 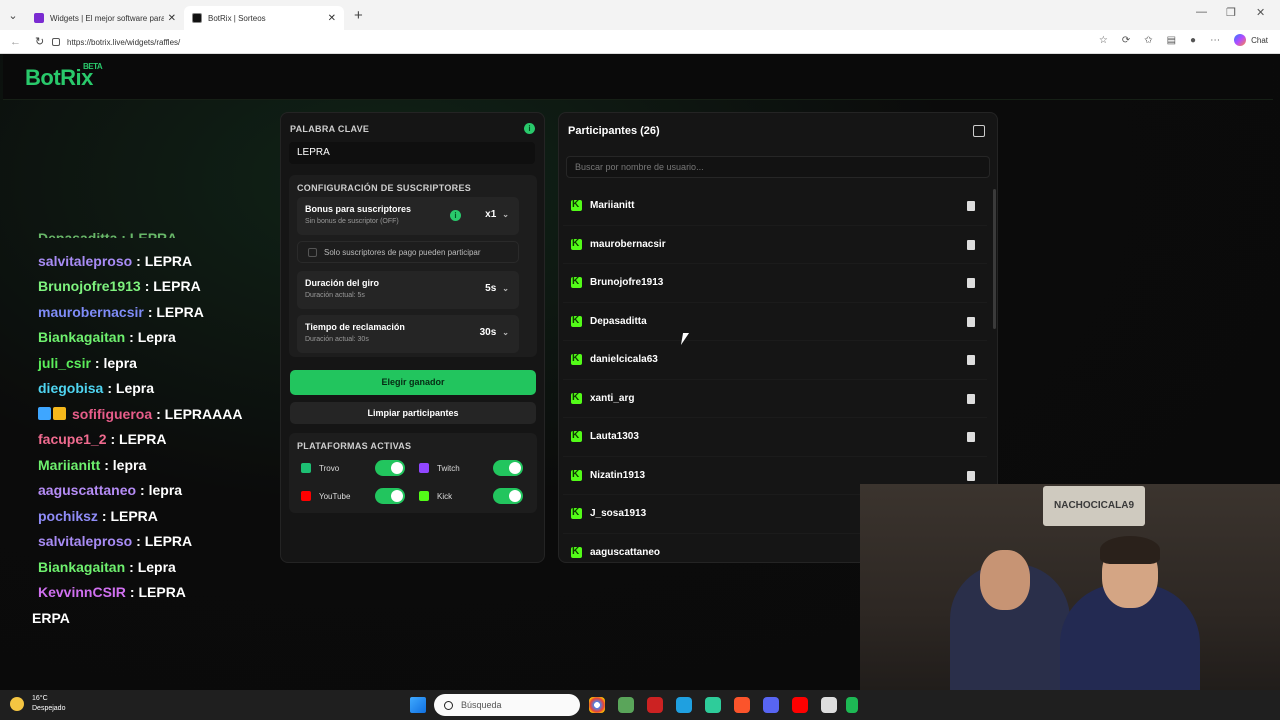 I want to click on discord-icon, so click(x=771, y=705).